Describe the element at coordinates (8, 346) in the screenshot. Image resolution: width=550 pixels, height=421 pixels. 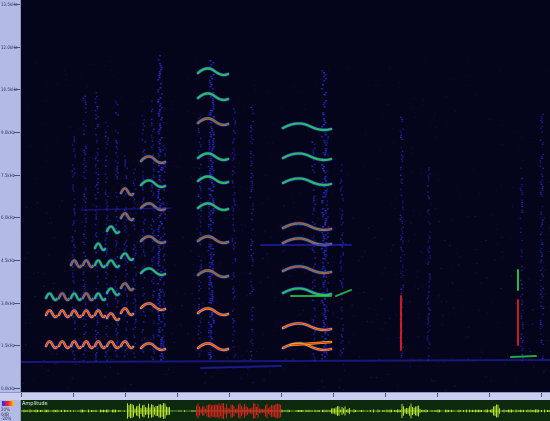
I see `frequency-label: 1.5kHz` at that location.